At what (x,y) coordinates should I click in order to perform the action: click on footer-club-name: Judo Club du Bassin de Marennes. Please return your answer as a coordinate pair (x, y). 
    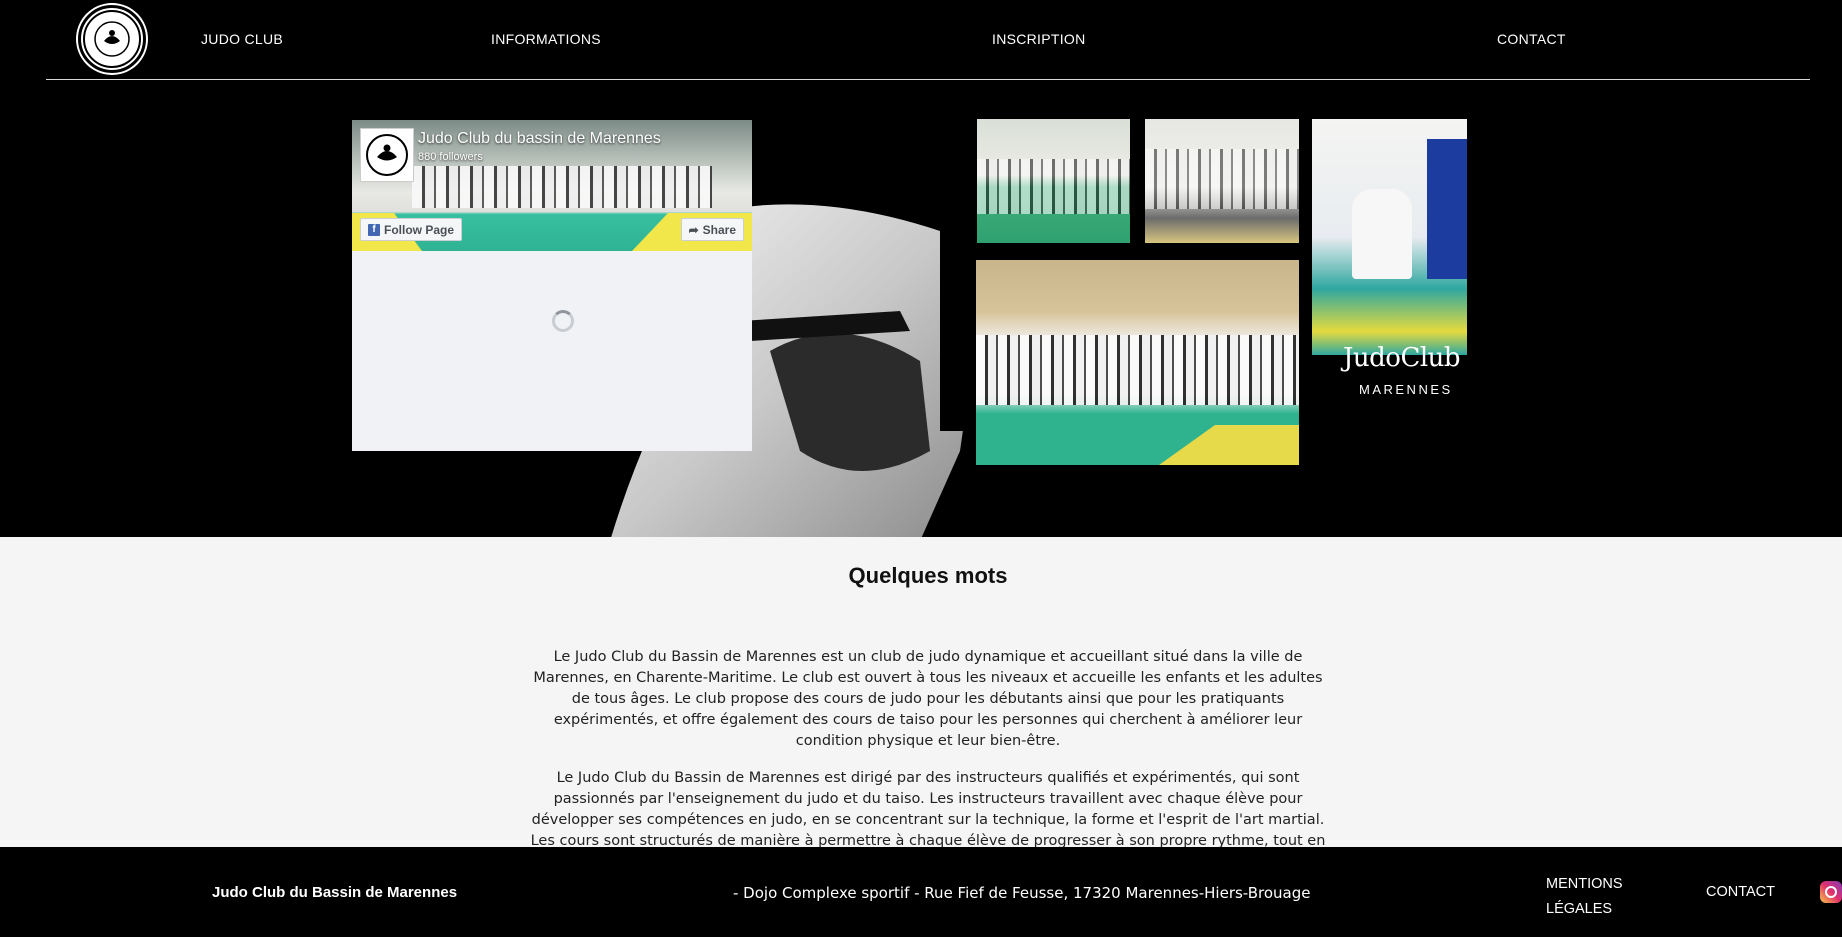
    Looking at the image, I should click on (335, 892).